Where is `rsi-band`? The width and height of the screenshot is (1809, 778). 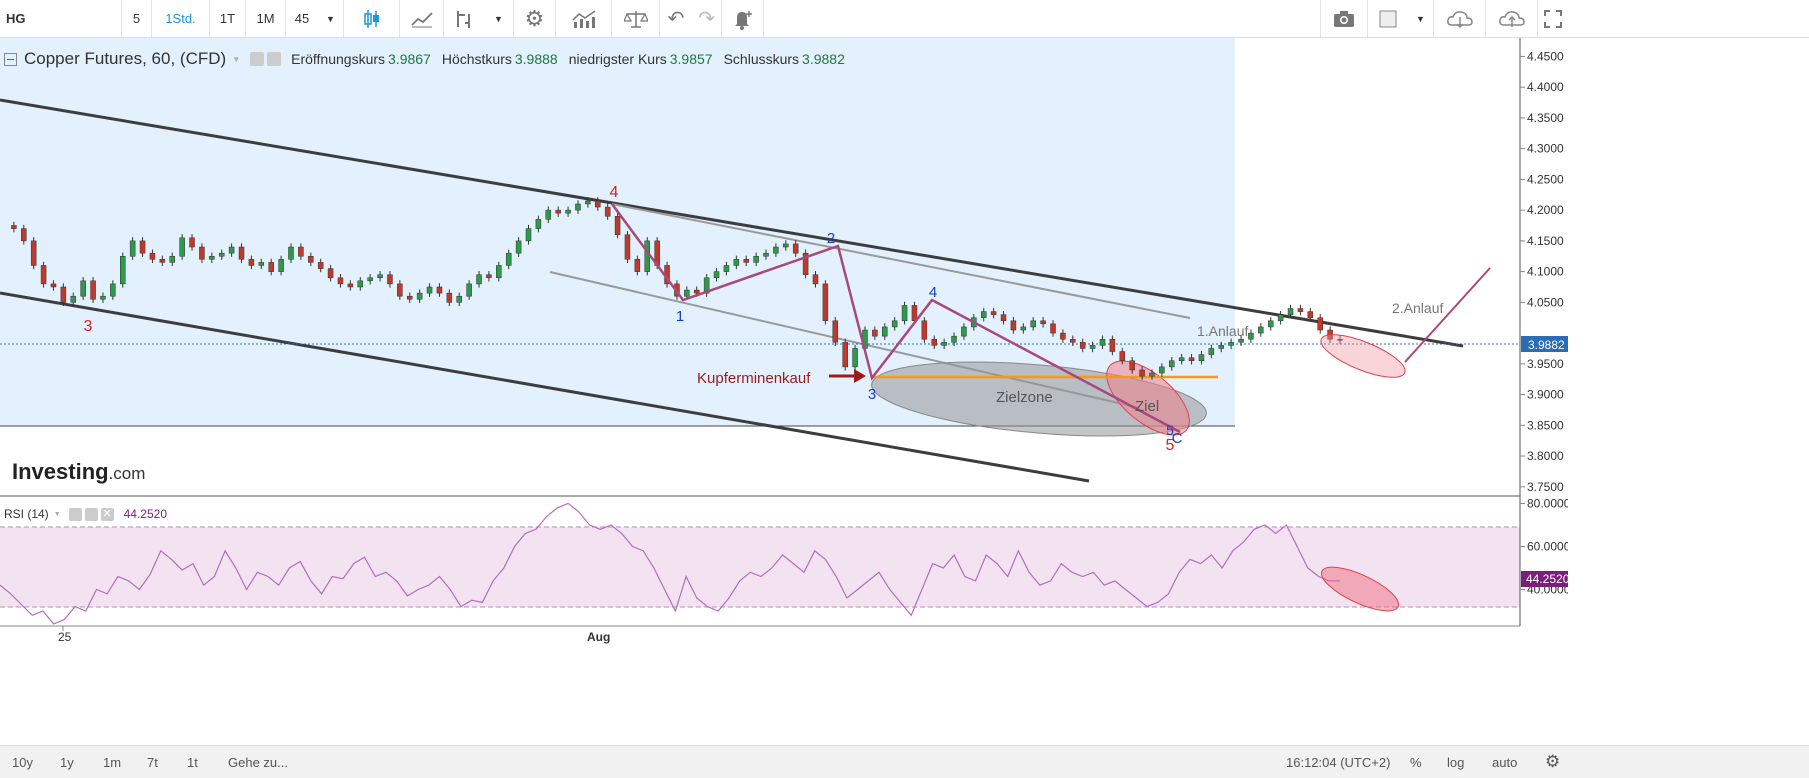 rsi-band is located at coordinates (760, 567).